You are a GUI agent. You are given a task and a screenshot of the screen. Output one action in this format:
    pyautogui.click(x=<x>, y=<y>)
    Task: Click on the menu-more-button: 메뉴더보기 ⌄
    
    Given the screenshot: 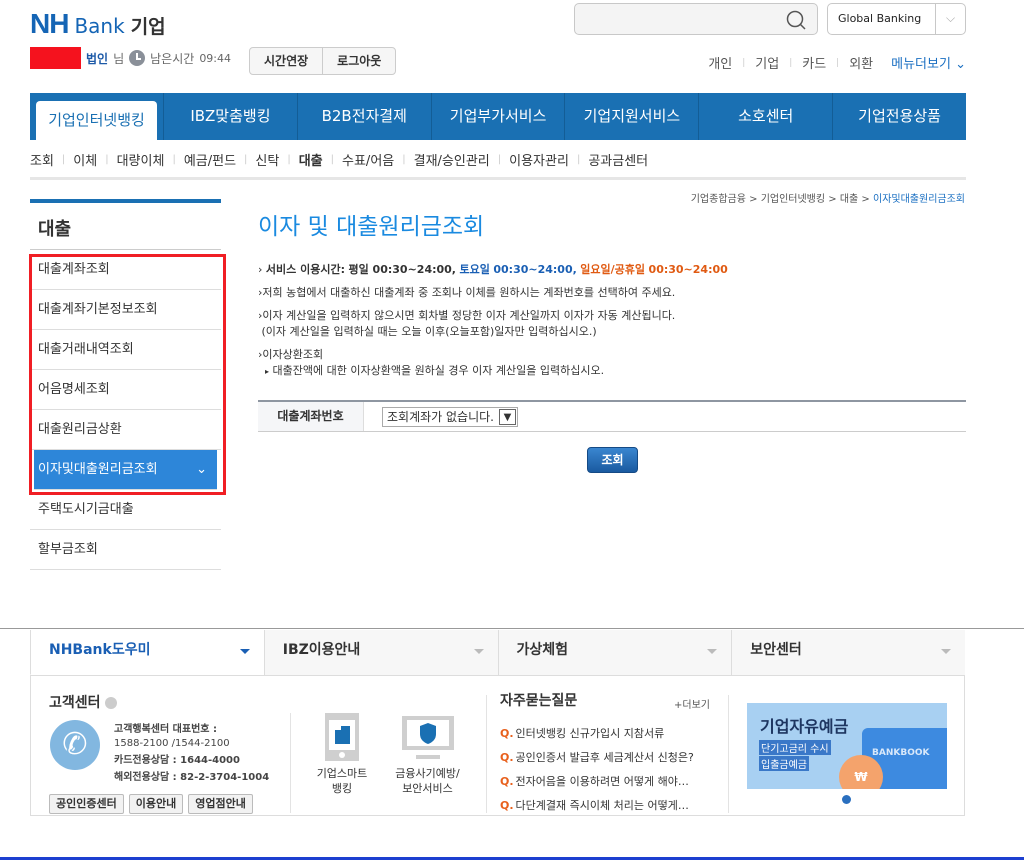 What is the action you would take?
    pyautogui.click(x=928, y=62)
    